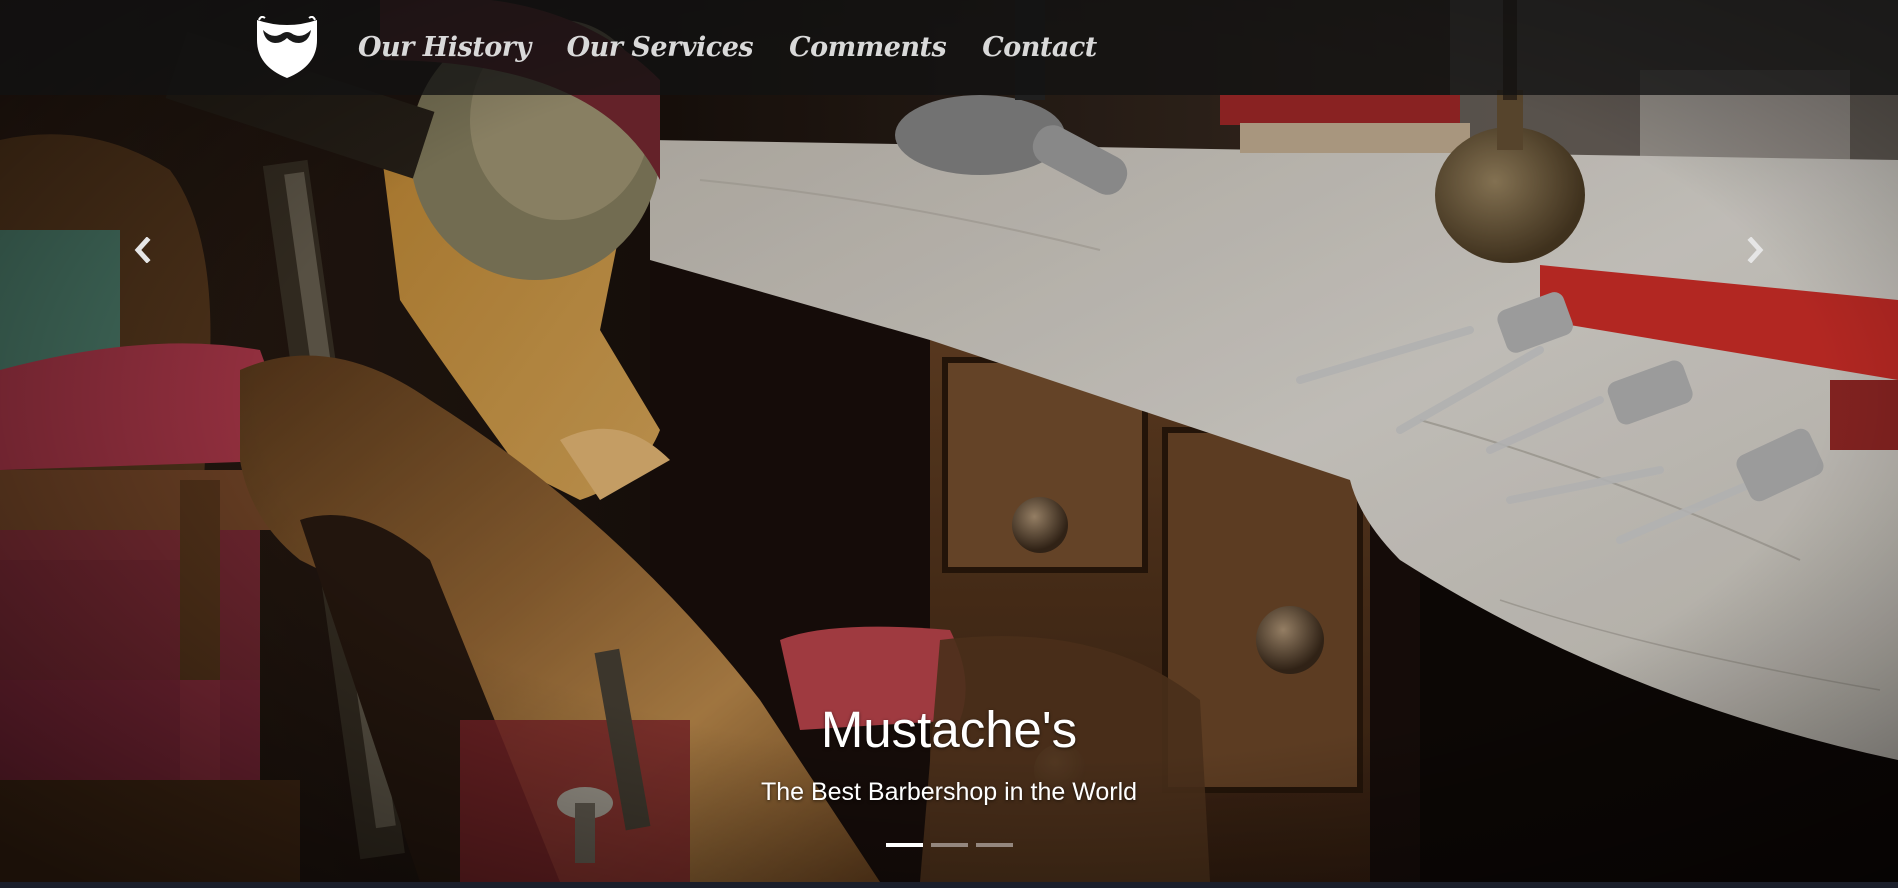 This screenshot has height=888, width=1898. I want to click on nav-link-our-services: Our Services, so click(660, 47).